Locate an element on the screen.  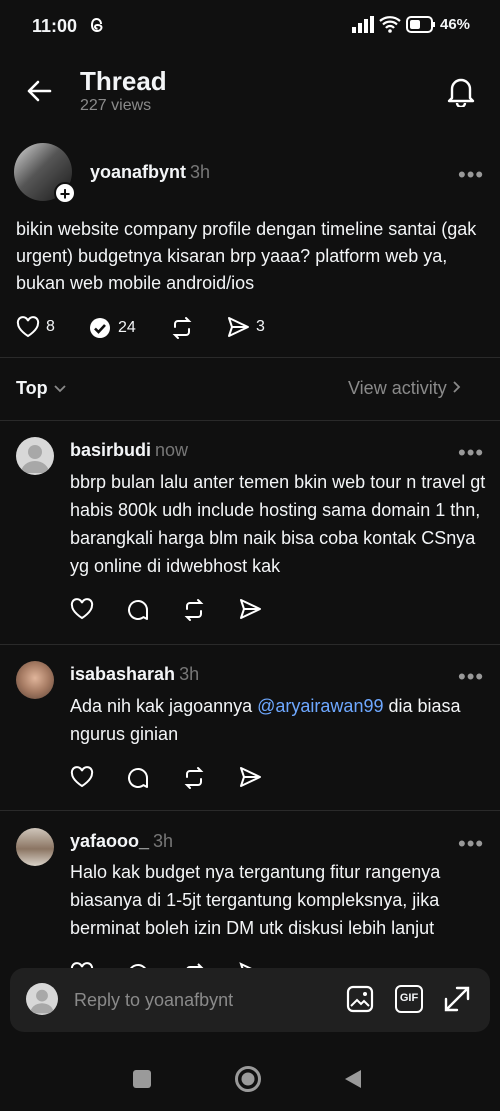
battery-percent: 46% is located at coordinates (455, 24).